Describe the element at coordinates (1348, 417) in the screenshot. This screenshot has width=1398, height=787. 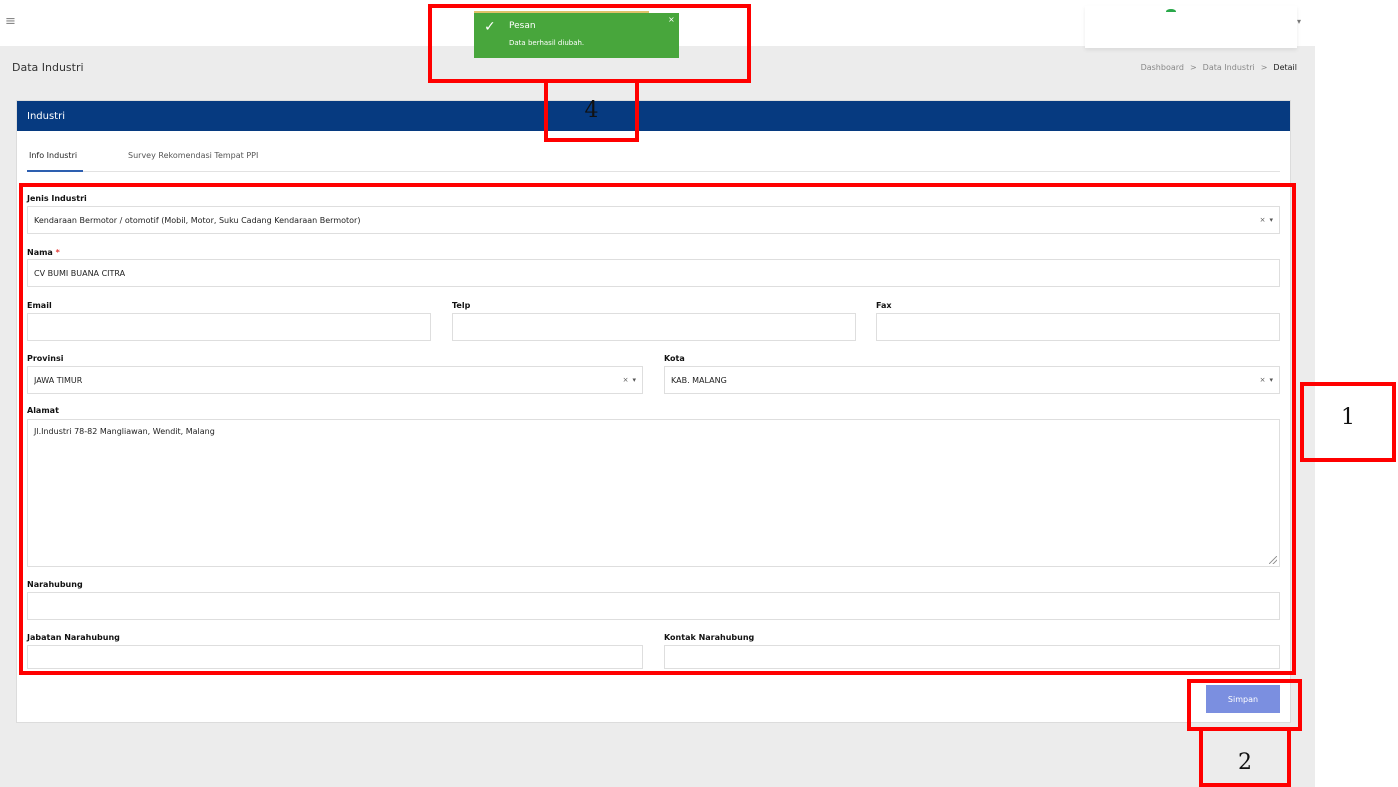
I see `annotation-label-1: 1` at that location.